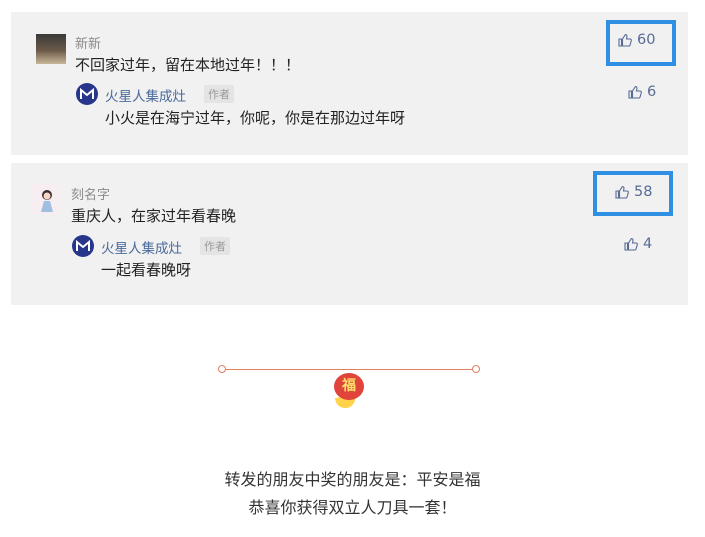  I want to click on reply-like-button: 4, so click(637, 244).